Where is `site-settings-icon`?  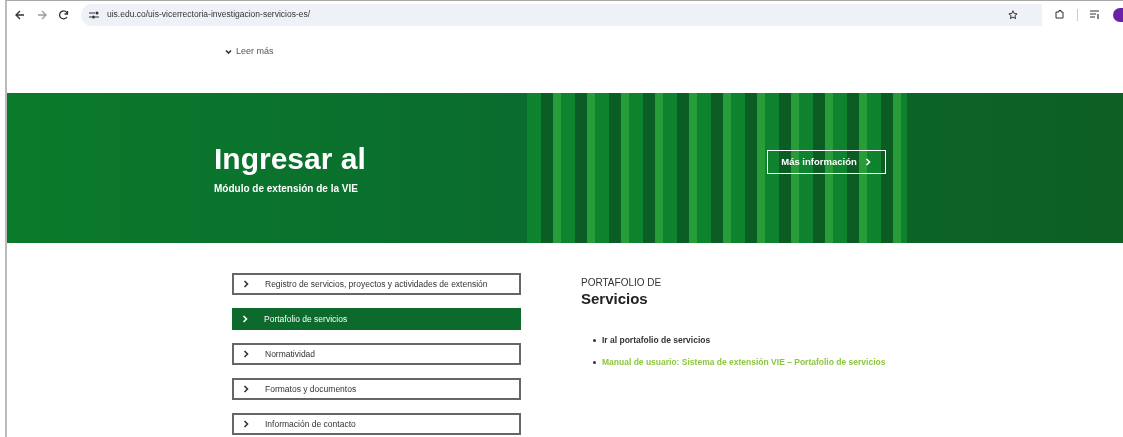
site-settings-icon is located at coordinates (94, 14).